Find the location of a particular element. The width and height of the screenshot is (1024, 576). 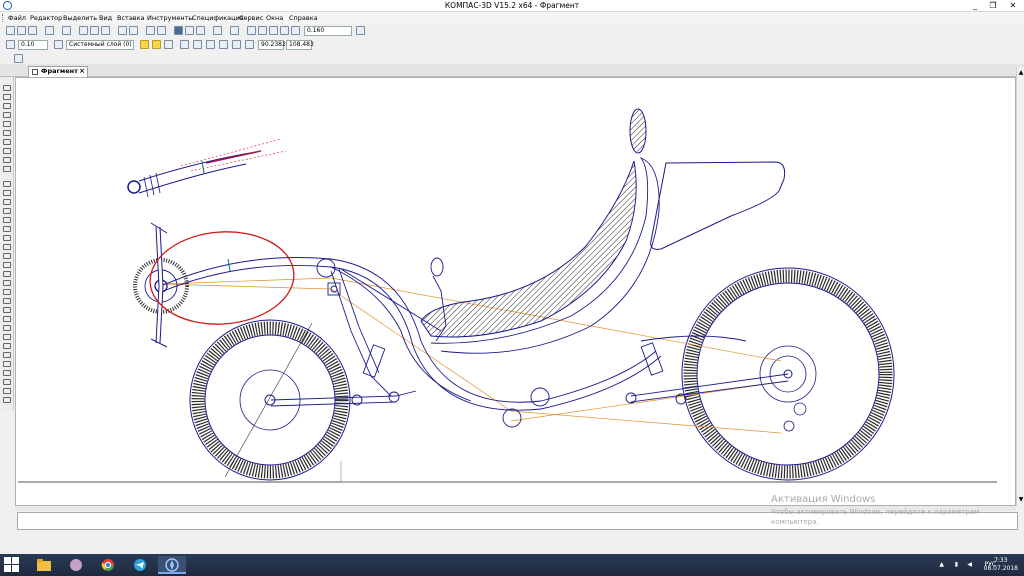

menu-grip is located at coordinates (3, 18).